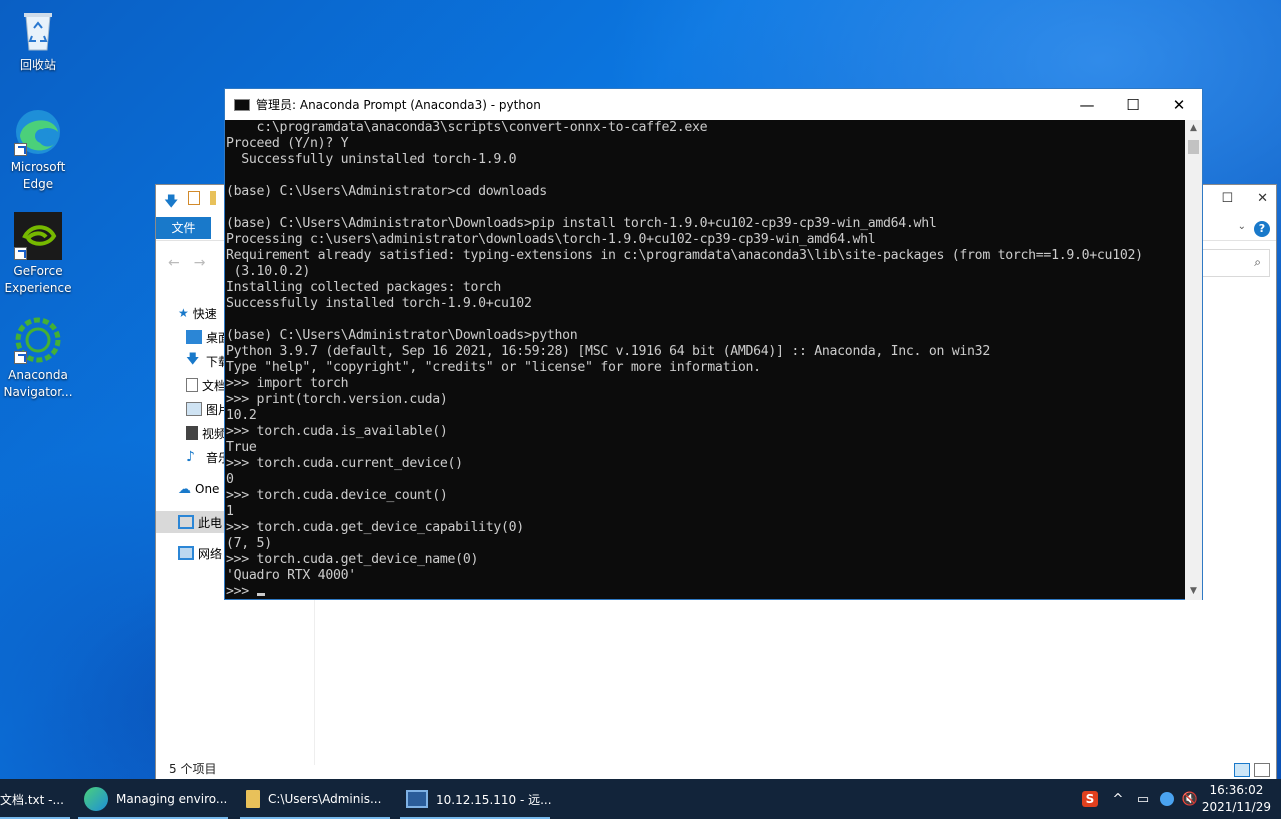 Image resolution: width=1281 pixels, height=819 pixels. I want to click on clock: 16:36:02 2021/11/29, so click(1236, 799).